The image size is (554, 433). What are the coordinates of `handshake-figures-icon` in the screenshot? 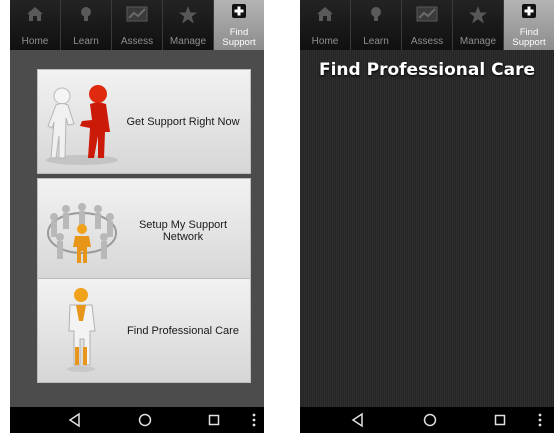 It's located at (82, 125).